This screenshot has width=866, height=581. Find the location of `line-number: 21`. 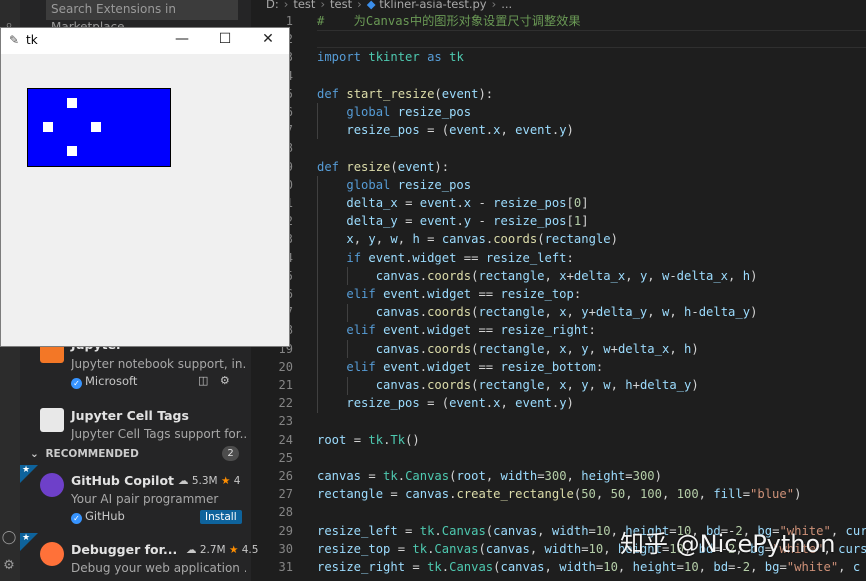

line-number: 21 is located at coordinates (285, 385).